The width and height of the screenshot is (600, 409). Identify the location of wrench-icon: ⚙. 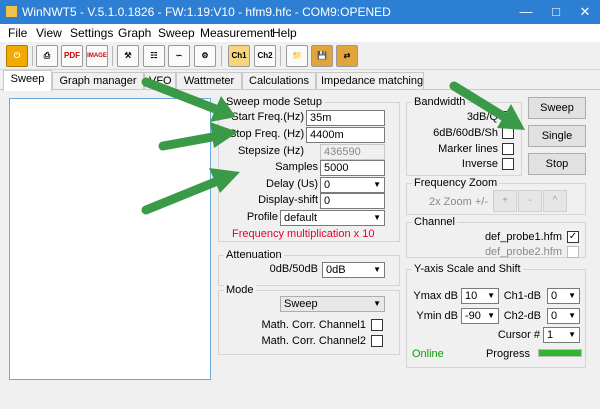
(205, 56).